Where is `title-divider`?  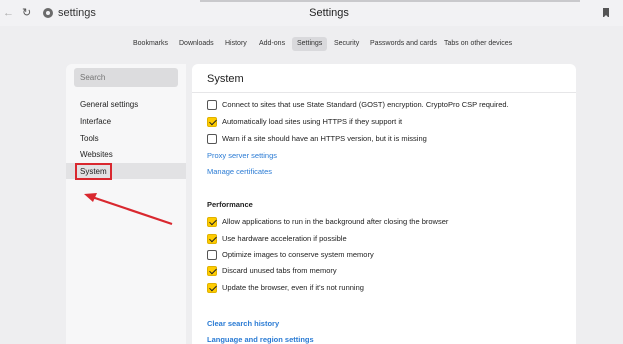 title-divider is located at coordinates (384, 92).